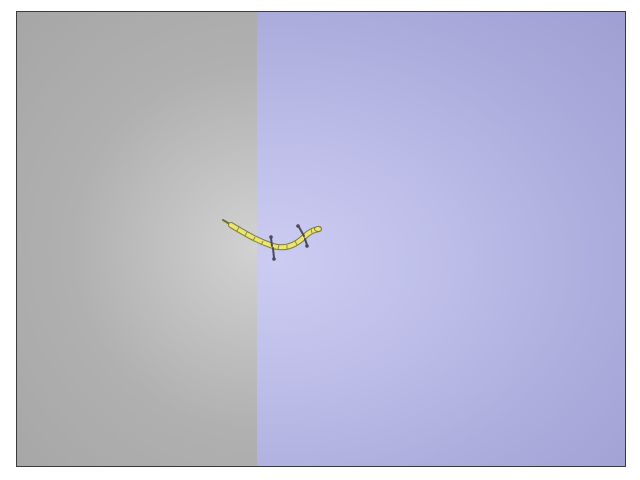  I want to click on creature, so click(272, 240).